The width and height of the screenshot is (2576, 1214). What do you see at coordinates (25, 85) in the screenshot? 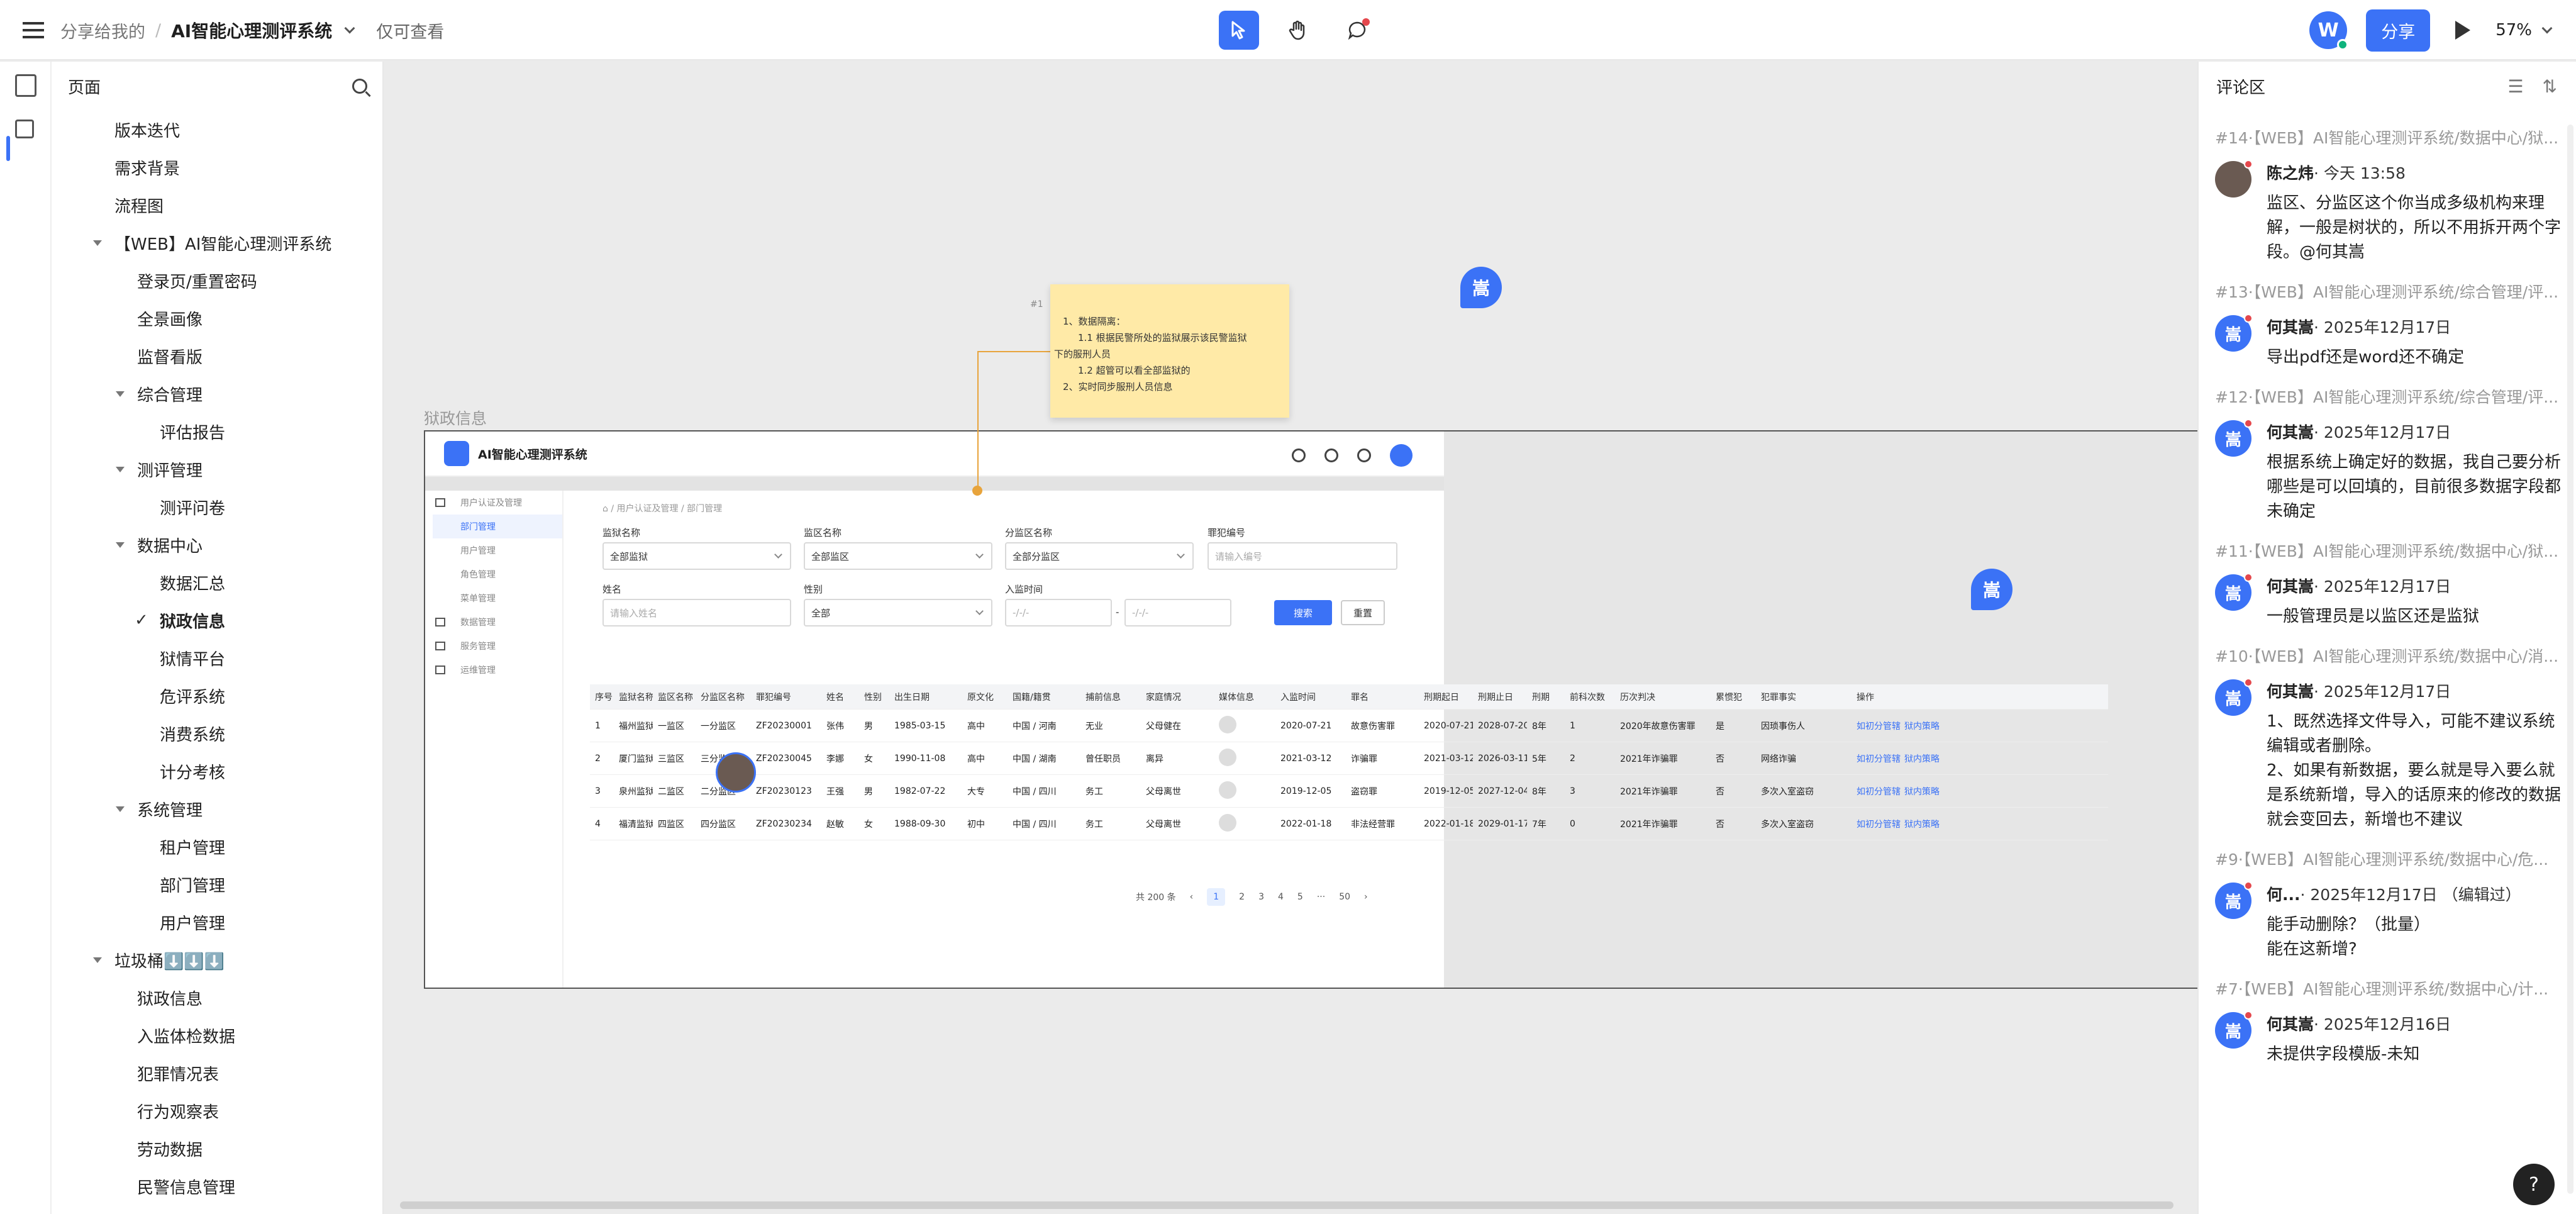
I see `pages-icon` at bounding box center [25, 85].